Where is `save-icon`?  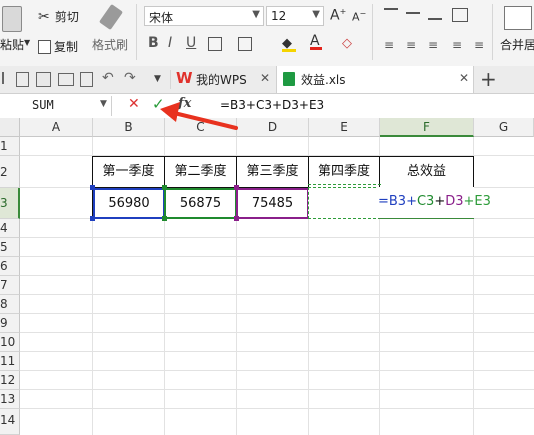
save-icon is located at coordinates (43, 79).